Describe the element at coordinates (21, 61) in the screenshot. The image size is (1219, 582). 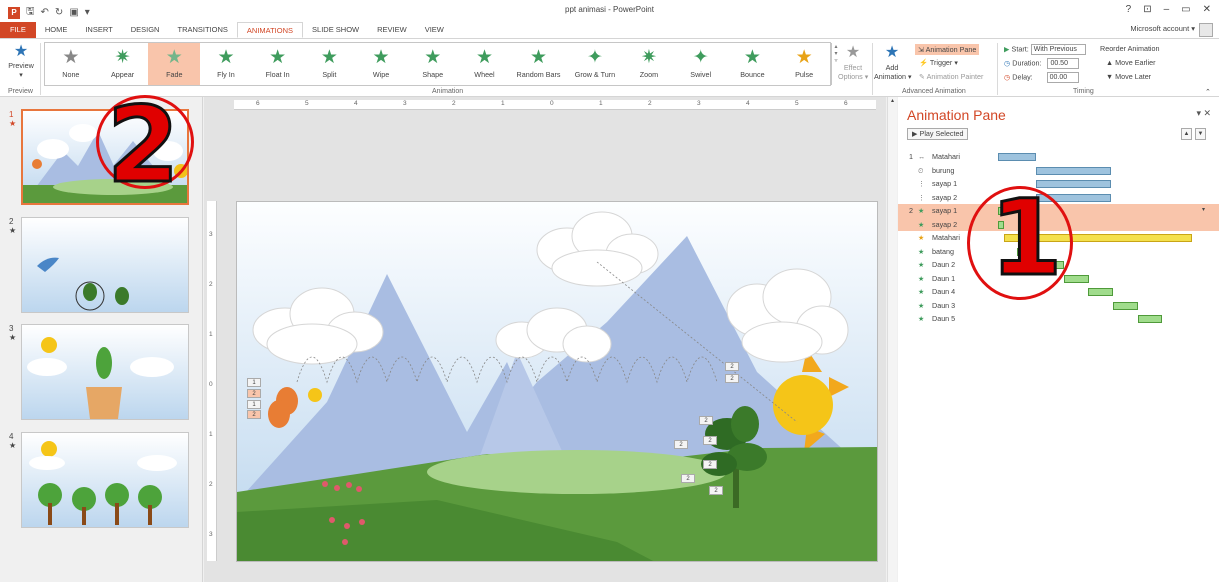
I see `preview-button: ★ Preview ▾` at that location.